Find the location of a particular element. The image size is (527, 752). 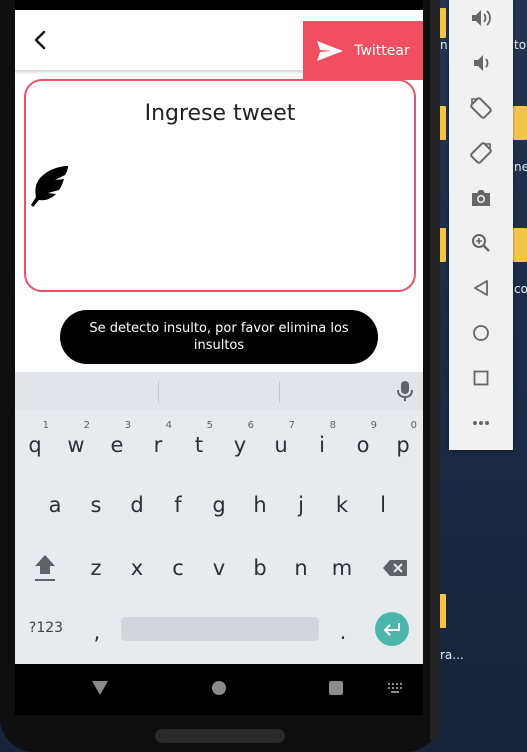

key-i: i8 is located at coordinates (322, 444).